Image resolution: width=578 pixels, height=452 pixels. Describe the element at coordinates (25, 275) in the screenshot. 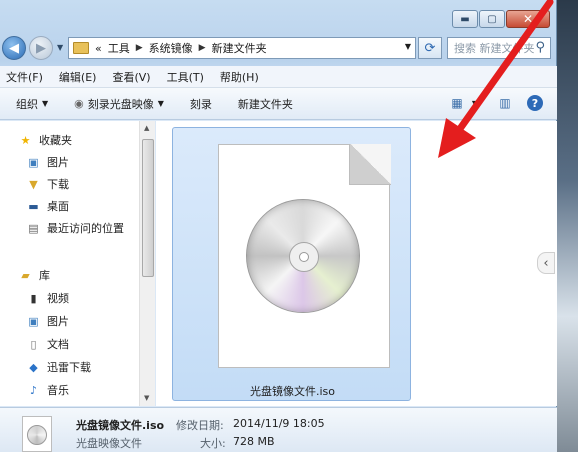

I see `libraries-icon: ▰` at that location.